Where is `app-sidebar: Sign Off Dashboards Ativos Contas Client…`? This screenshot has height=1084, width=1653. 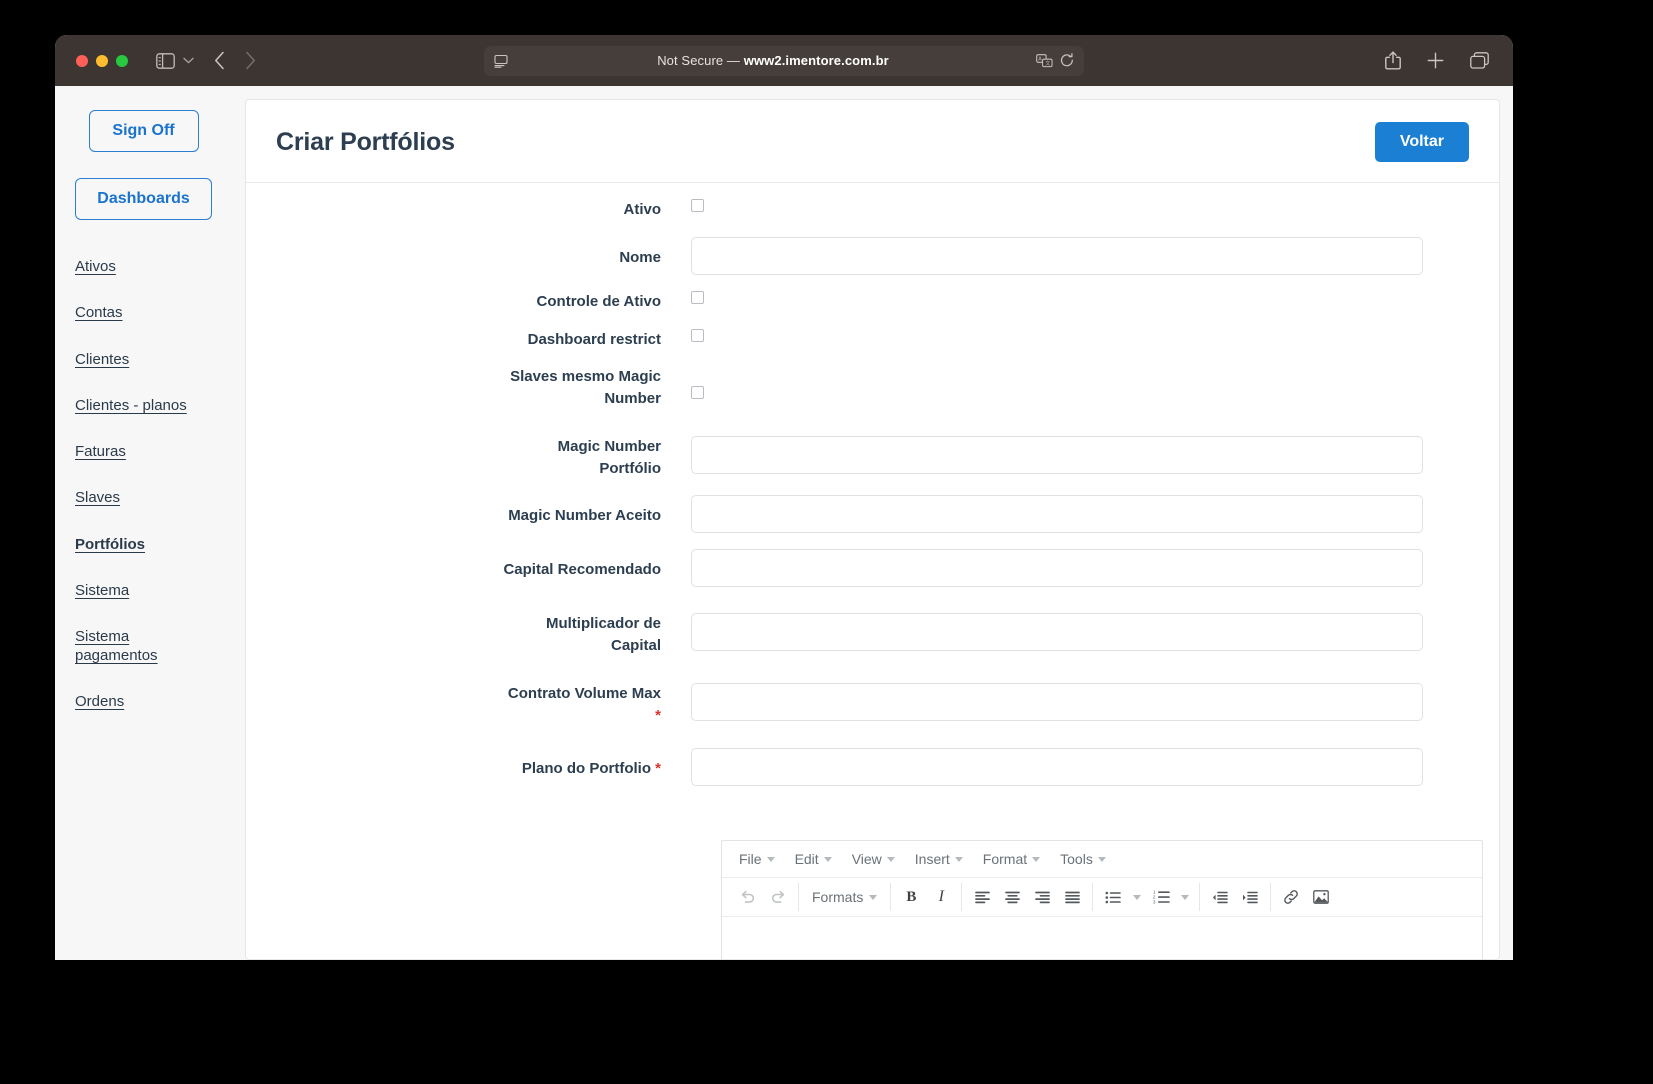 app-sidebar: Sign Off Dashboards Ativos Contas Client… is located at coordinates (143, 523).